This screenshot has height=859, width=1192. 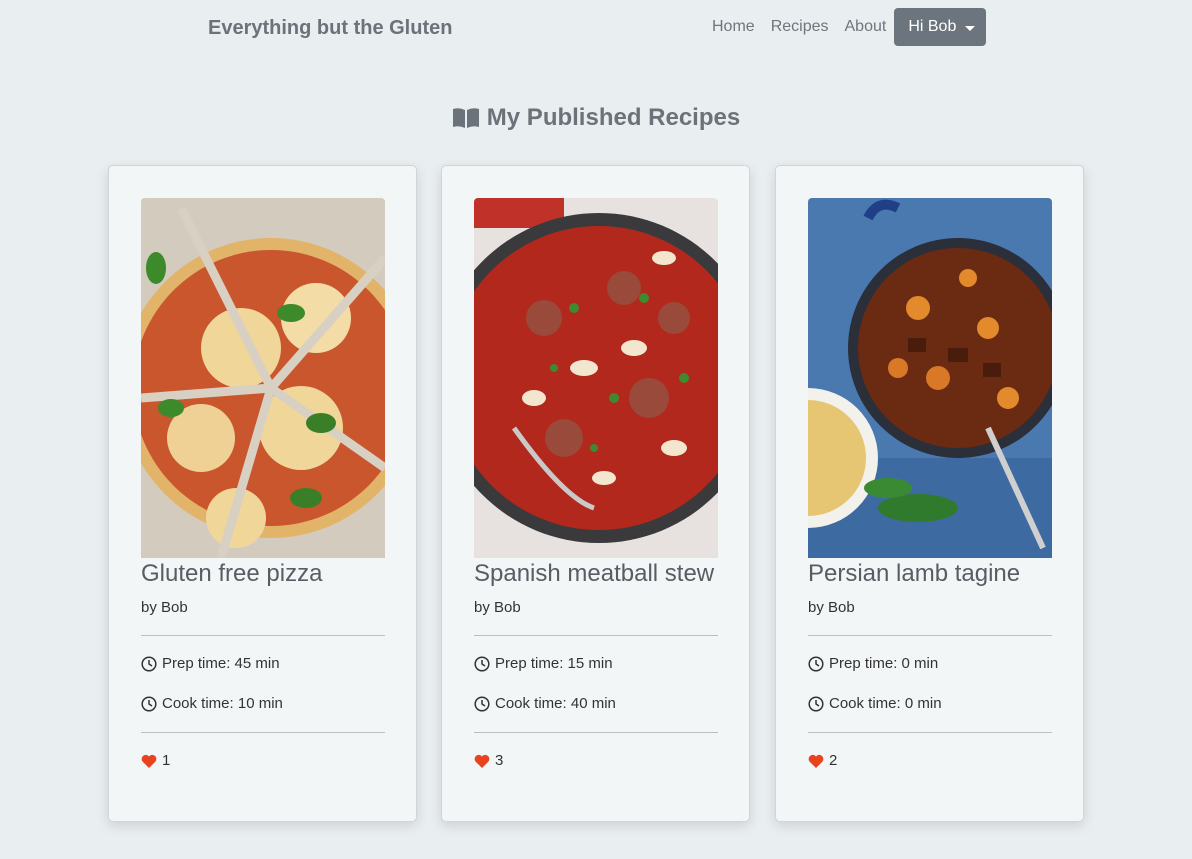 What do you see at coordinates (800, 27) in the screenshot?
I see `nav-recipes-link: Recipes` at bounding box center [800, 27].